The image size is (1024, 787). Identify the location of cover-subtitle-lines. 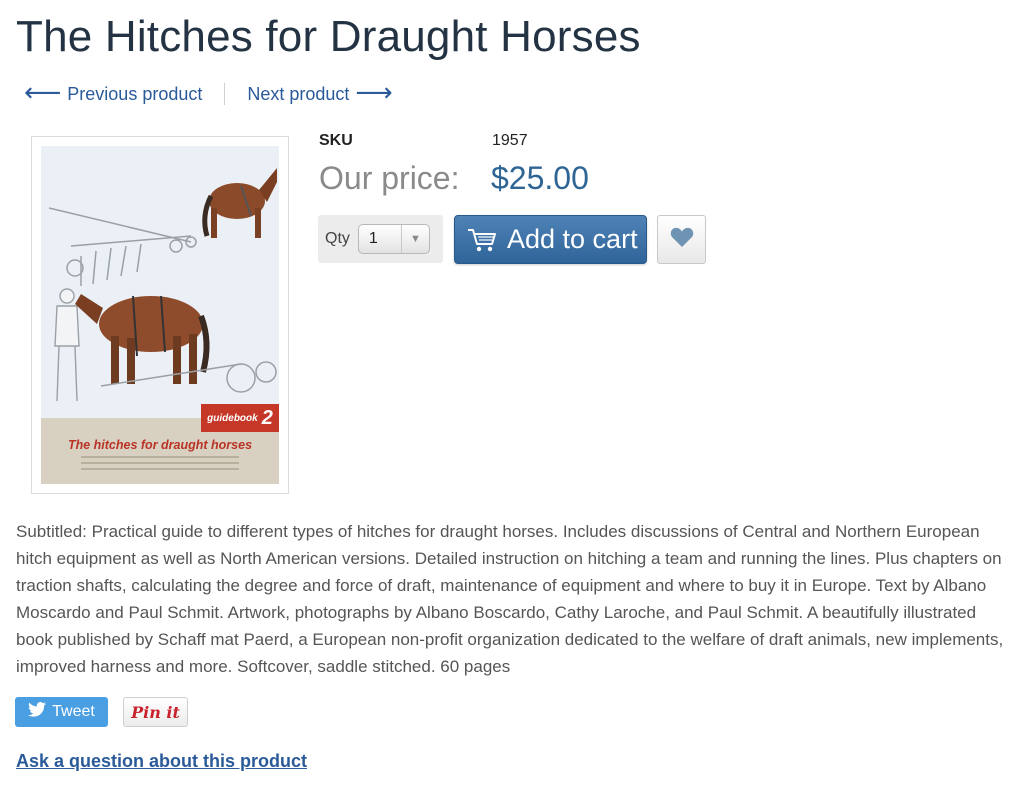
(160, 457).